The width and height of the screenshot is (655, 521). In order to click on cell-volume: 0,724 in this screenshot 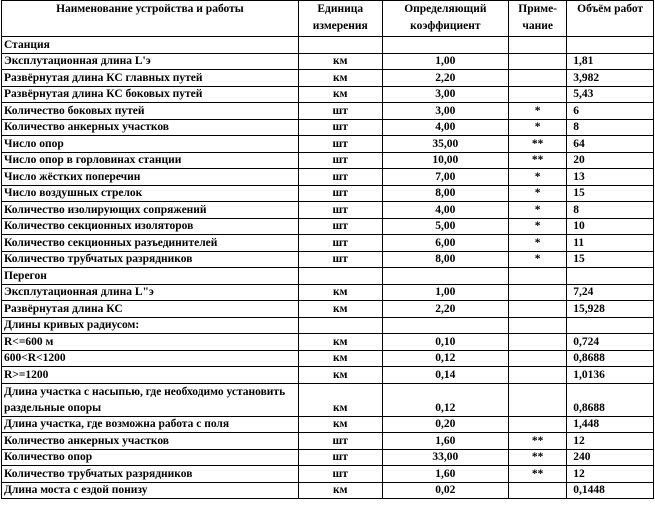, I will do `click(610, 342)`.